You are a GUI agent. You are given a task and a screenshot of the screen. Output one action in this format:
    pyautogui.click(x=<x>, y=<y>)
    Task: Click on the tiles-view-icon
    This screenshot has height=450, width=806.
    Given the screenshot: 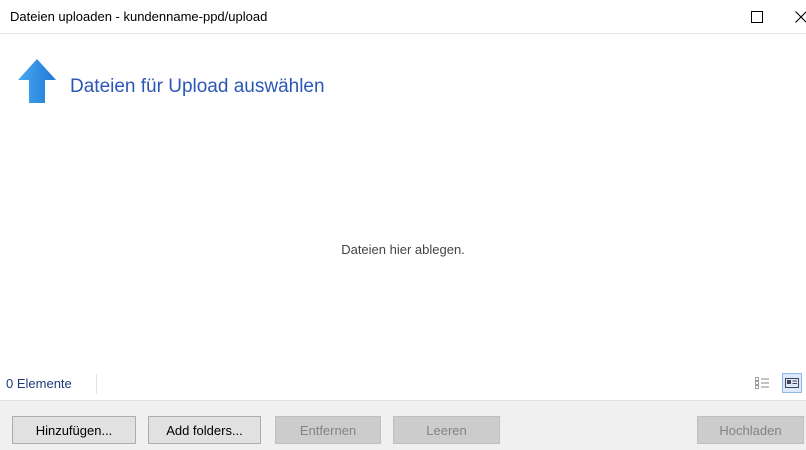 What is the action you would take?
    pyautogui.click(x=792, y=383)
    